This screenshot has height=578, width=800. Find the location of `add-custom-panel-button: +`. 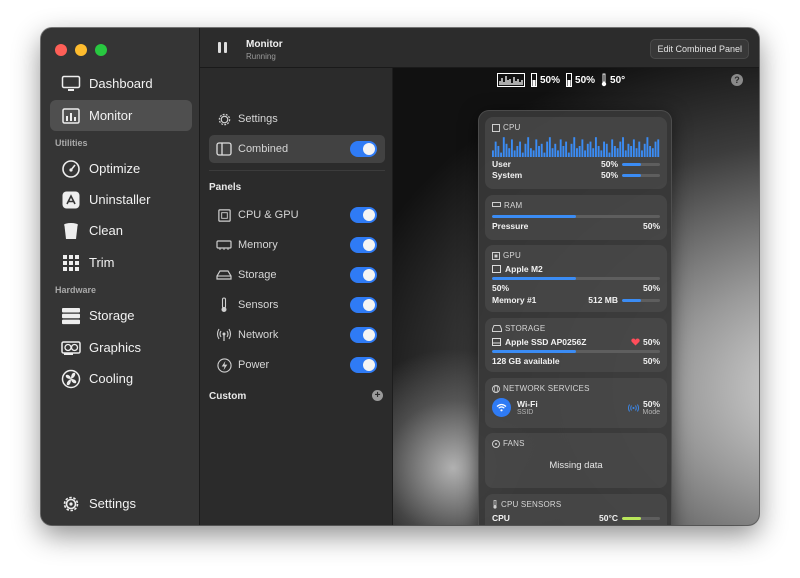

add-custom-panel-button: + is located at coordinates (377, 395).